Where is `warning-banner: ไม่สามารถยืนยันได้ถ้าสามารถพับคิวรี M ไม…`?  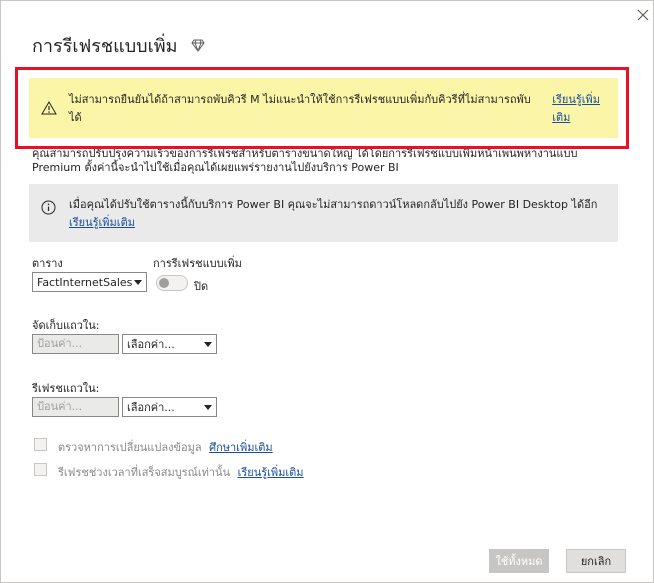
warning-banner: ไม่สามารถยืนยันได้ถ้าสามารถพับคิวรี M ไม… is located at coordinates (323, 108).